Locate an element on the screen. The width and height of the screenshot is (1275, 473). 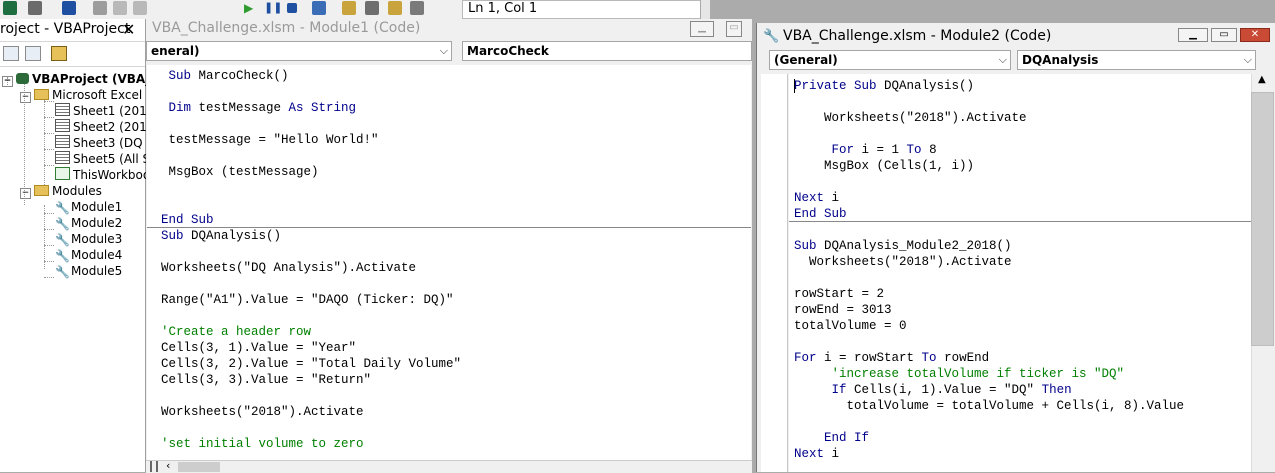
code-line: 'set initial volume to zero is located at coordinates (262, 444).